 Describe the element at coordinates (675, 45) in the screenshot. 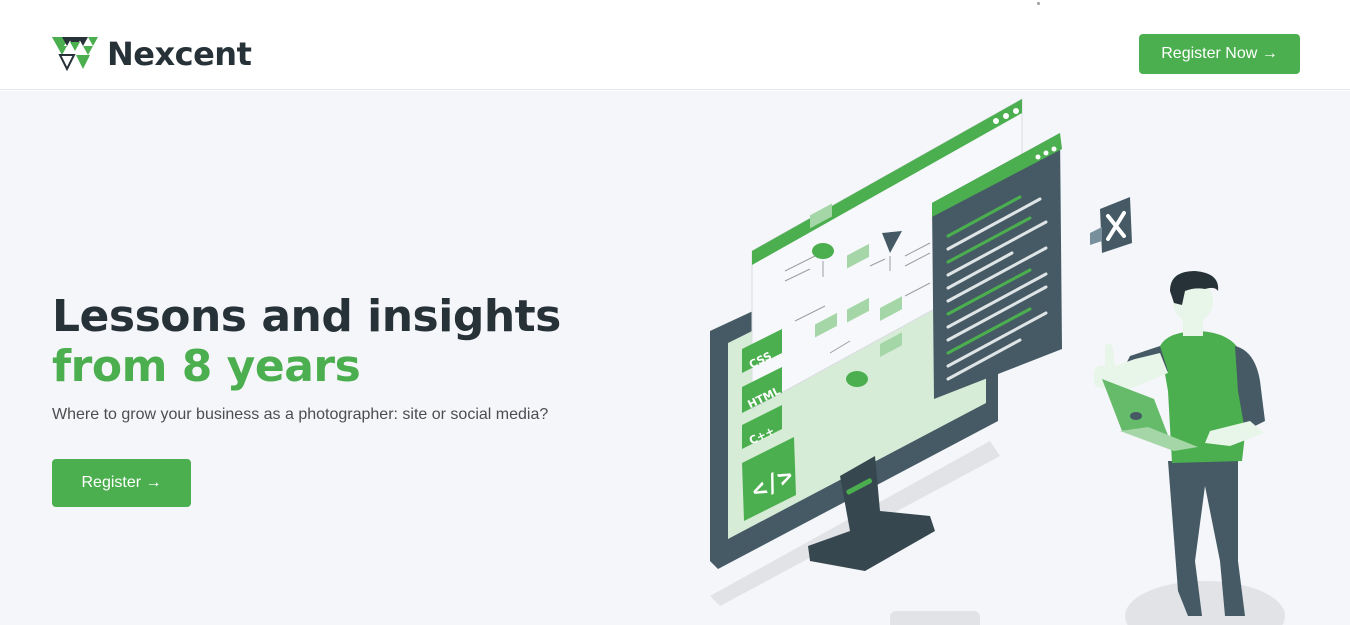

I see `navbar: Nexcent Register Now →` at that location.